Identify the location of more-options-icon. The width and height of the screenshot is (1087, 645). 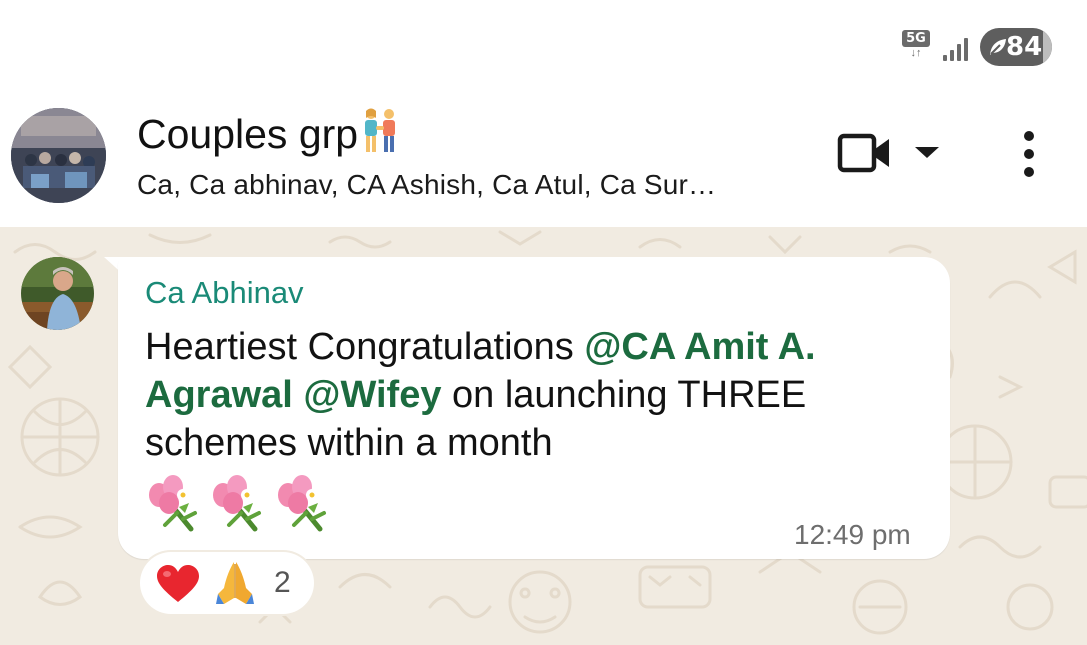
(1029, 155).